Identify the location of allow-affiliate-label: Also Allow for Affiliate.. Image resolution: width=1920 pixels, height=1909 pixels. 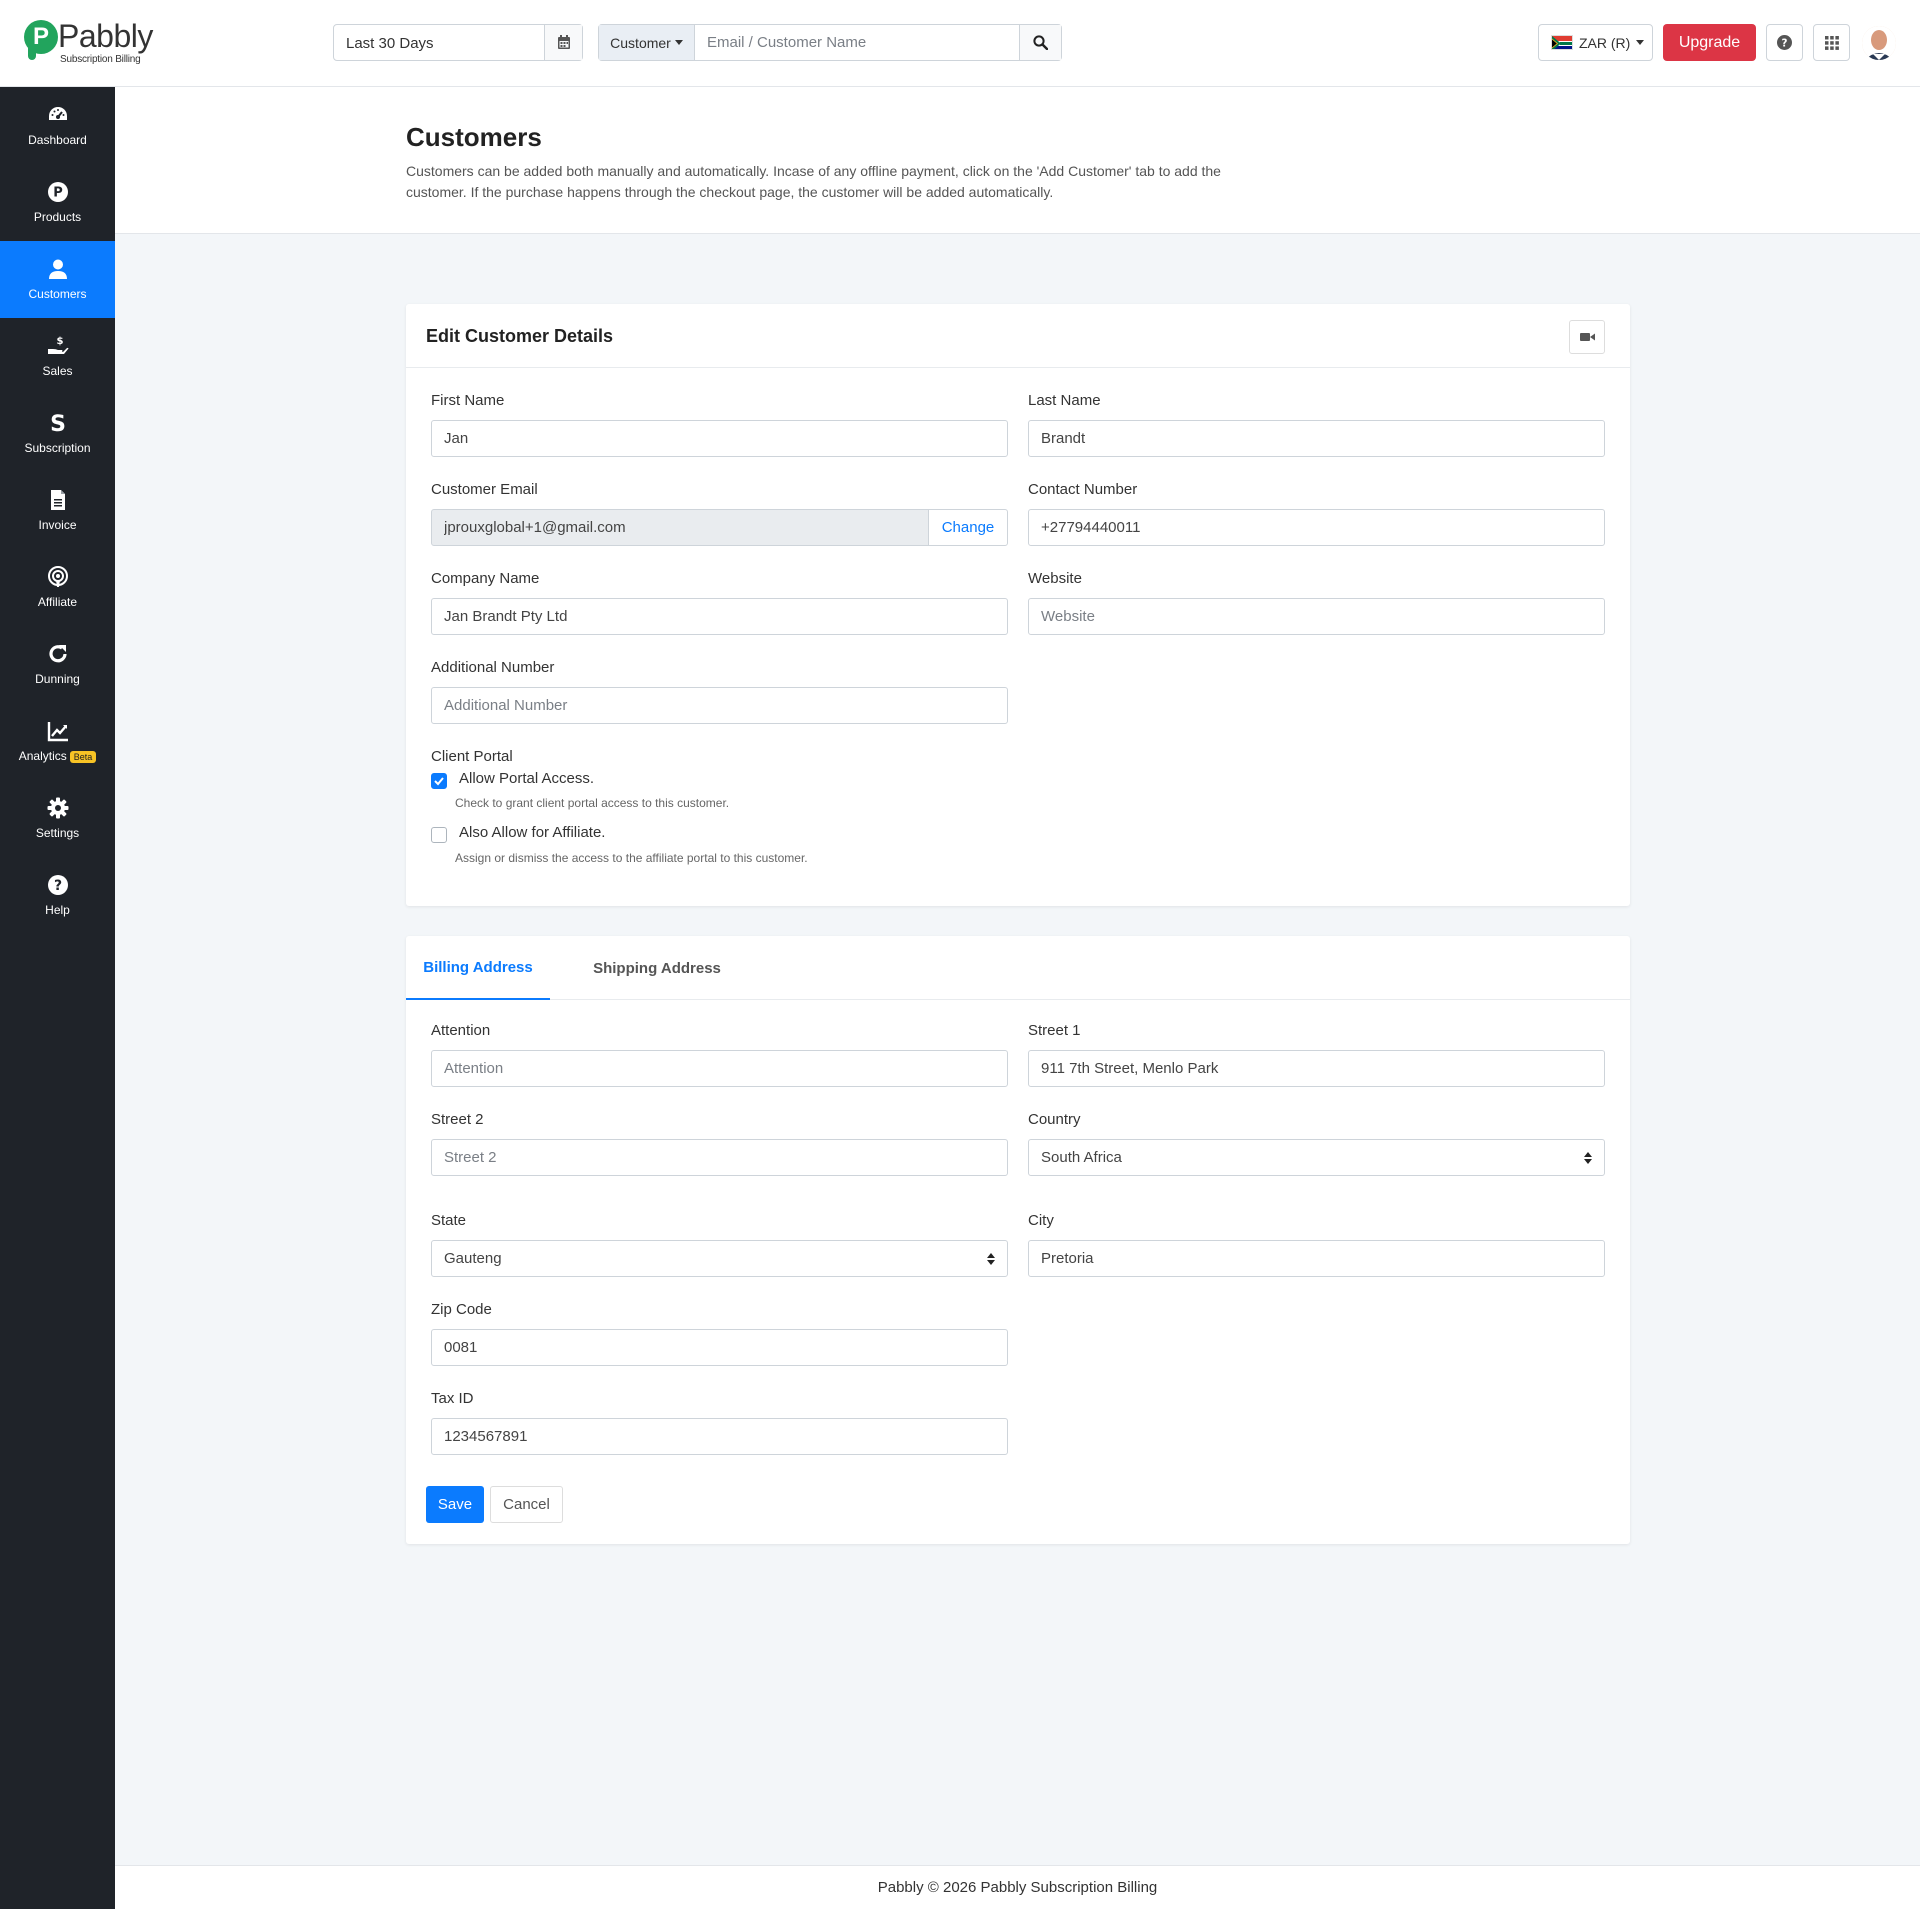
(532, 832).